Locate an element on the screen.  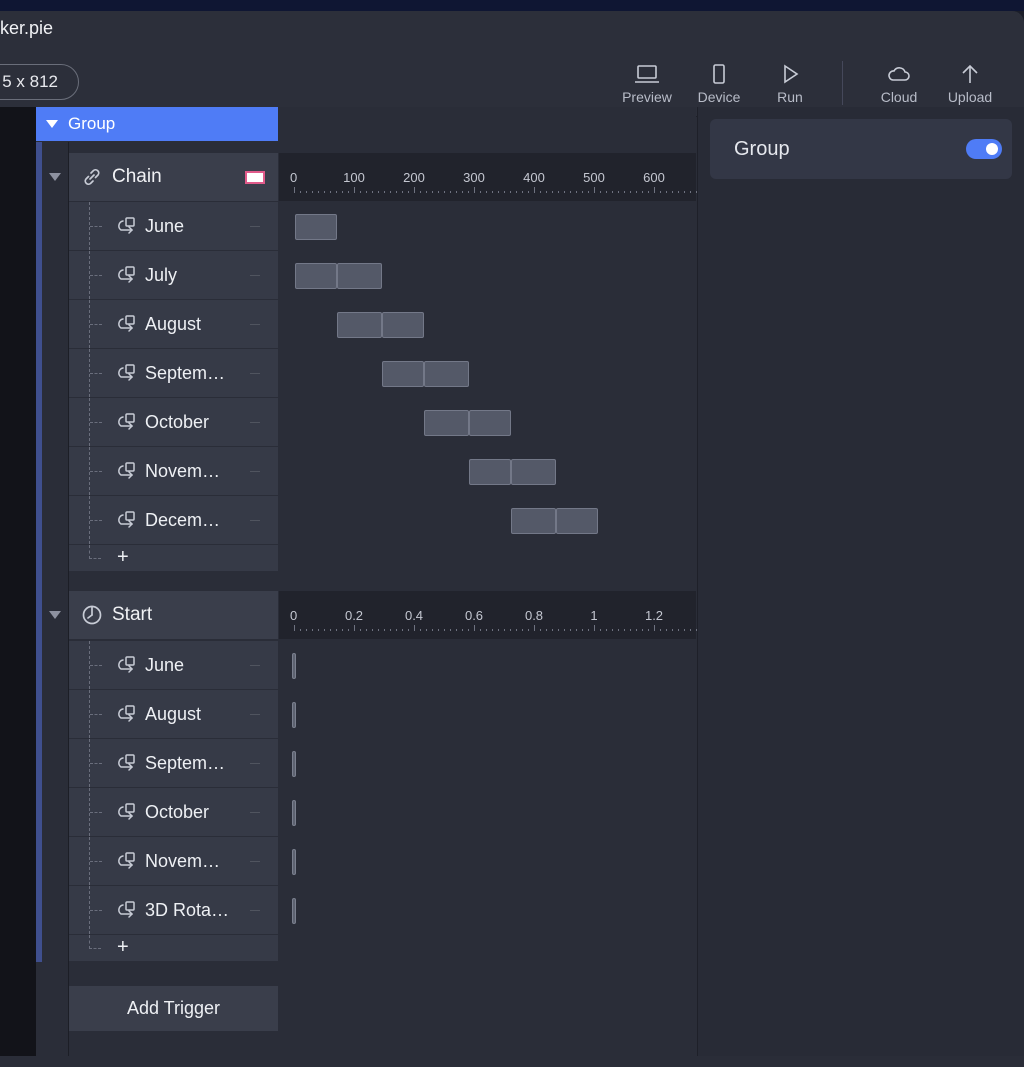
chain-action-row: July is located at coordinates (173, 275).